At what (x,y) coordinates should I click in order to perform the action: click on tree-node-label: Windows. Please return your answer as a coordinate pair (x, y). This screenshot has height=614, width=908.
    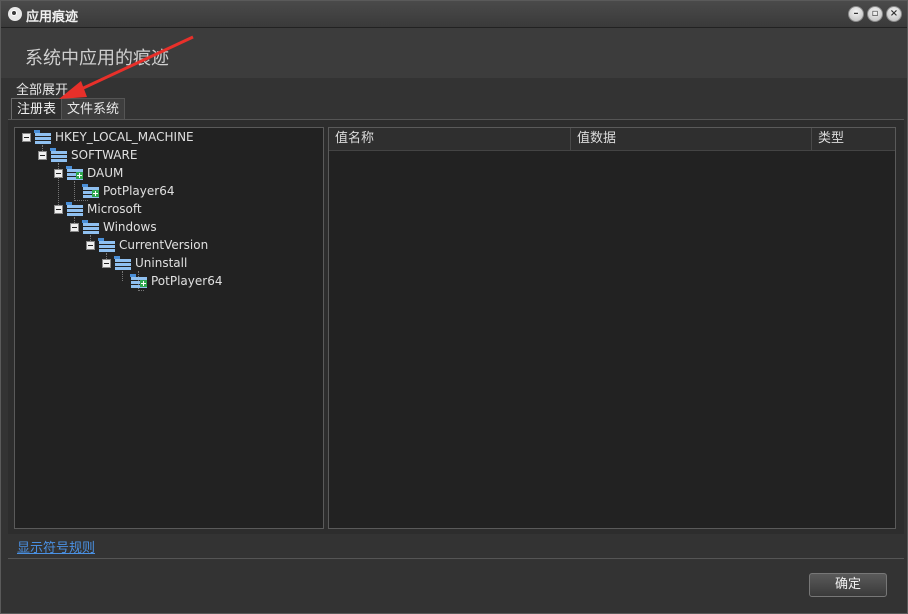
    Looking at the image, I should click on (130, 227).